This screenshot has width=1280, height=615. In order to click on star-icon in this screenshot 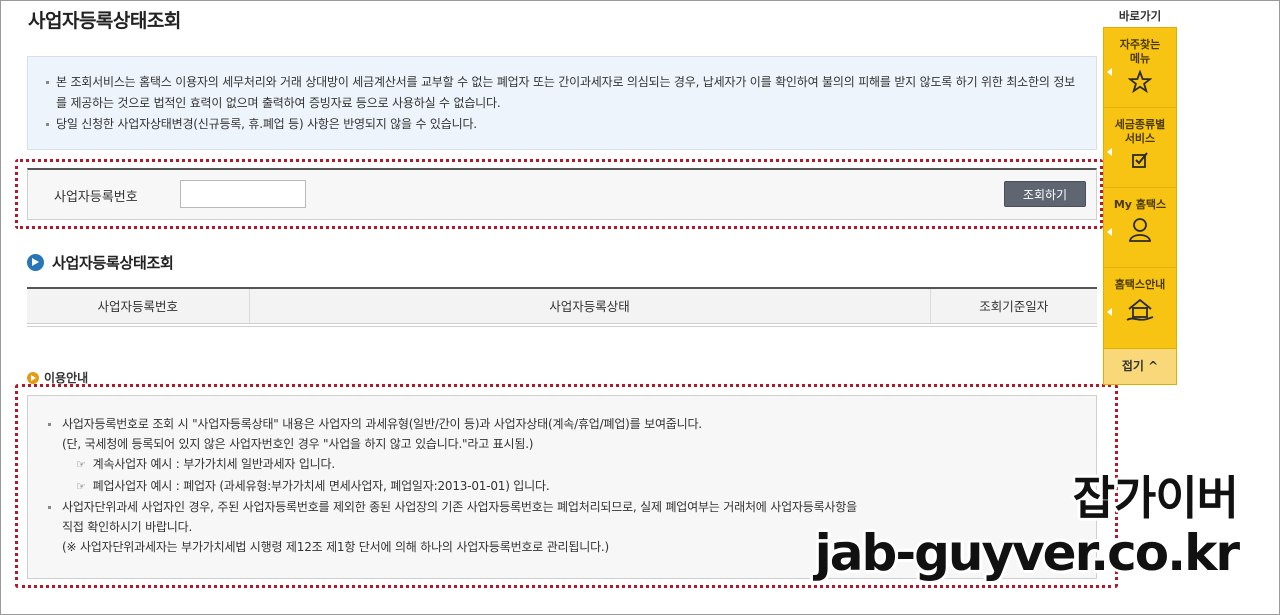, I will do `click(1140, 82)`.